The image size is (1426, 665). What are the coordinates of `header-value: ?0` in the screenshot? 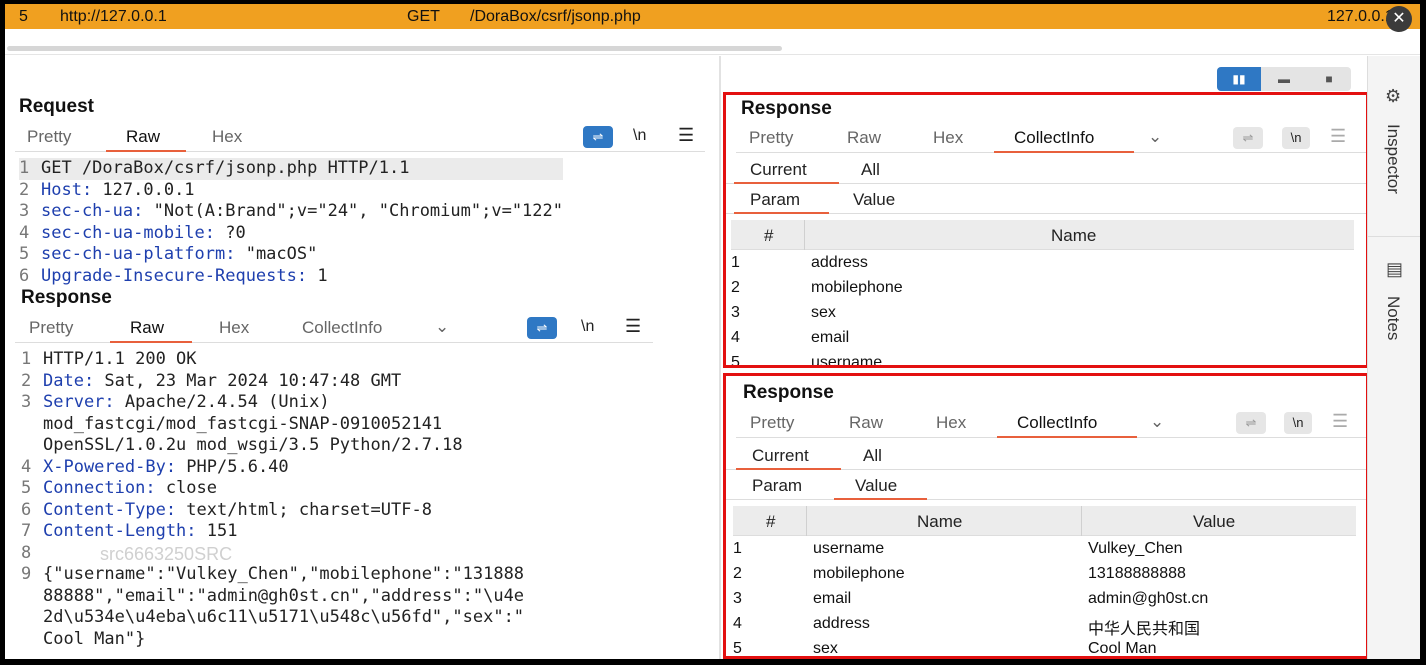 It's located at (230, 232).